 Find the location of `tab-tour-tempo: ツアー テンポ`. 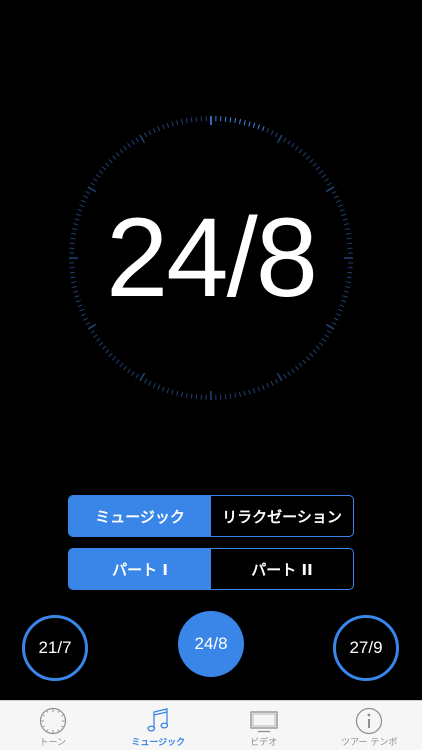

tab-tour-tempo: ツアー テンポ is located at coordinates (369, 725).